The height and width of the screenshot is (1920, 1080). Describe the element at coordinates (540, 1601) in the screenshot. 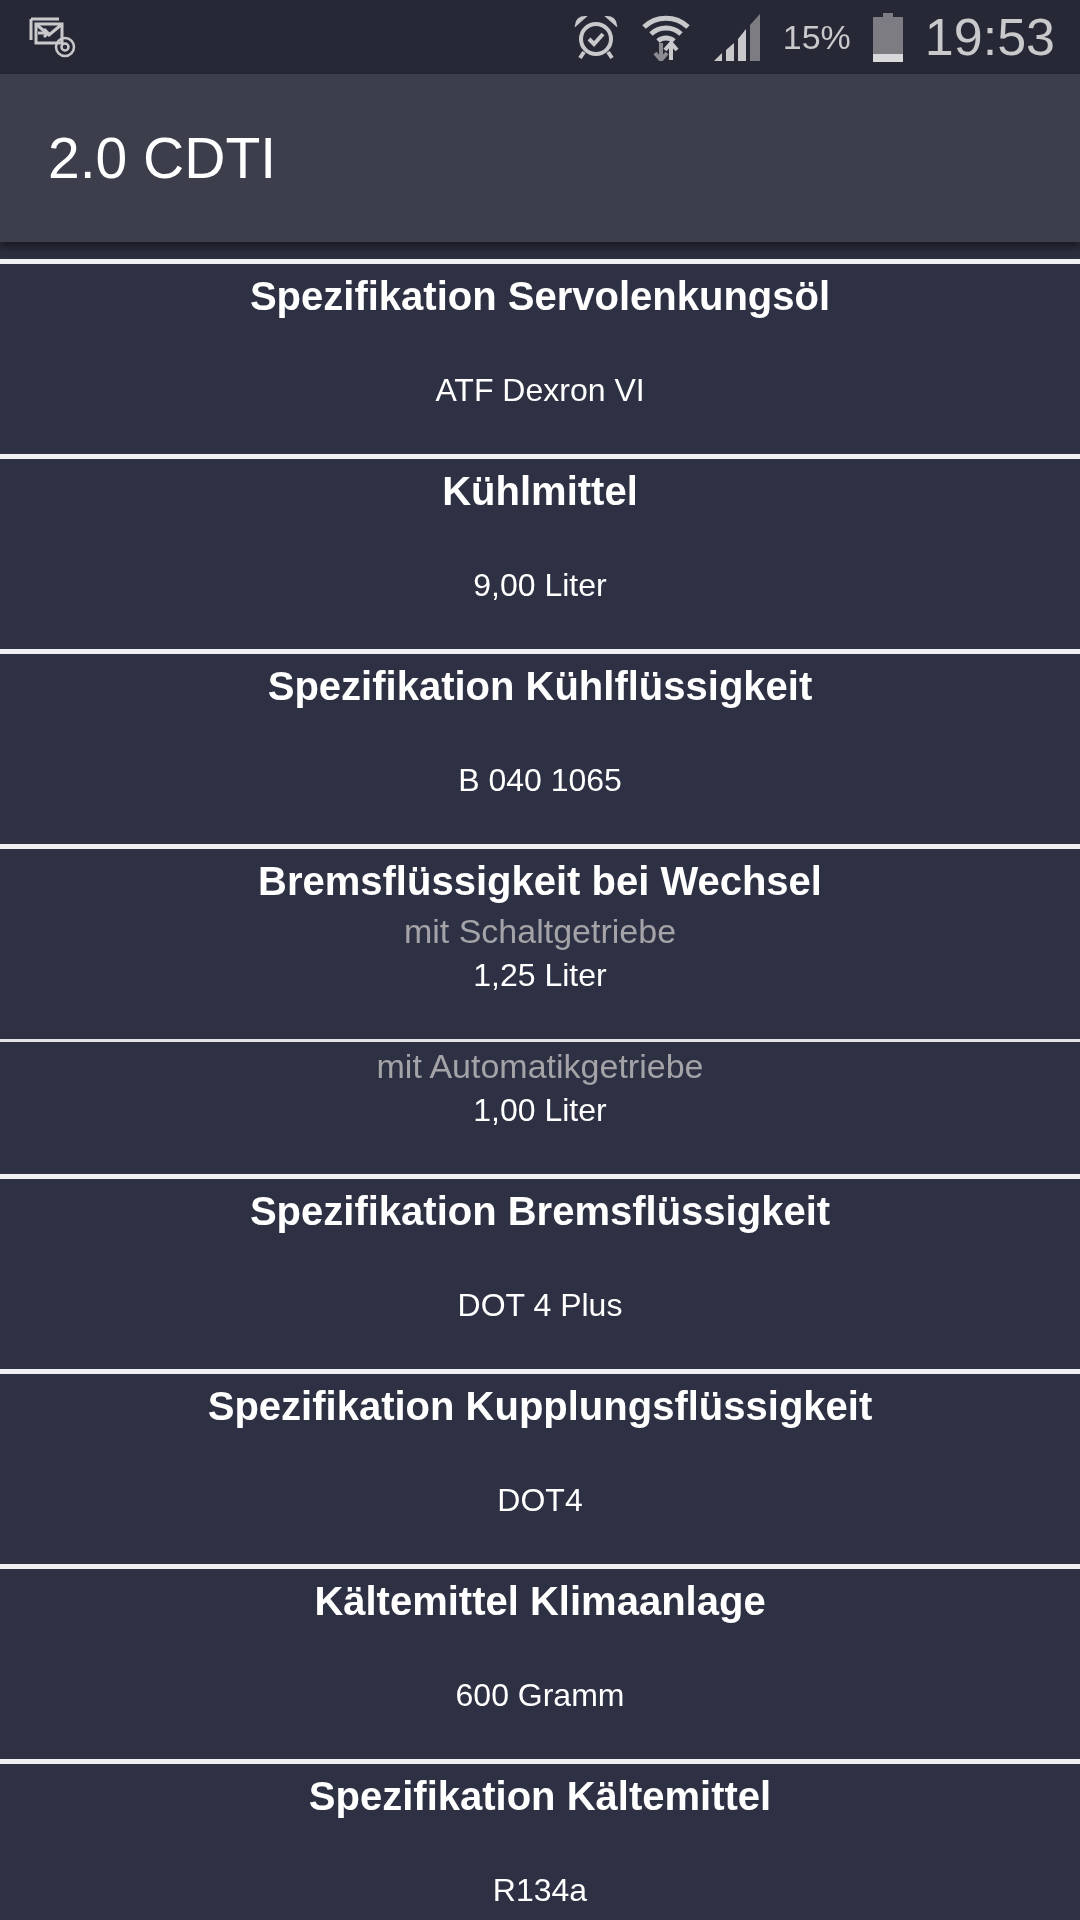

I see `spec-title: Kältemittel Klimaanlage` at that location.